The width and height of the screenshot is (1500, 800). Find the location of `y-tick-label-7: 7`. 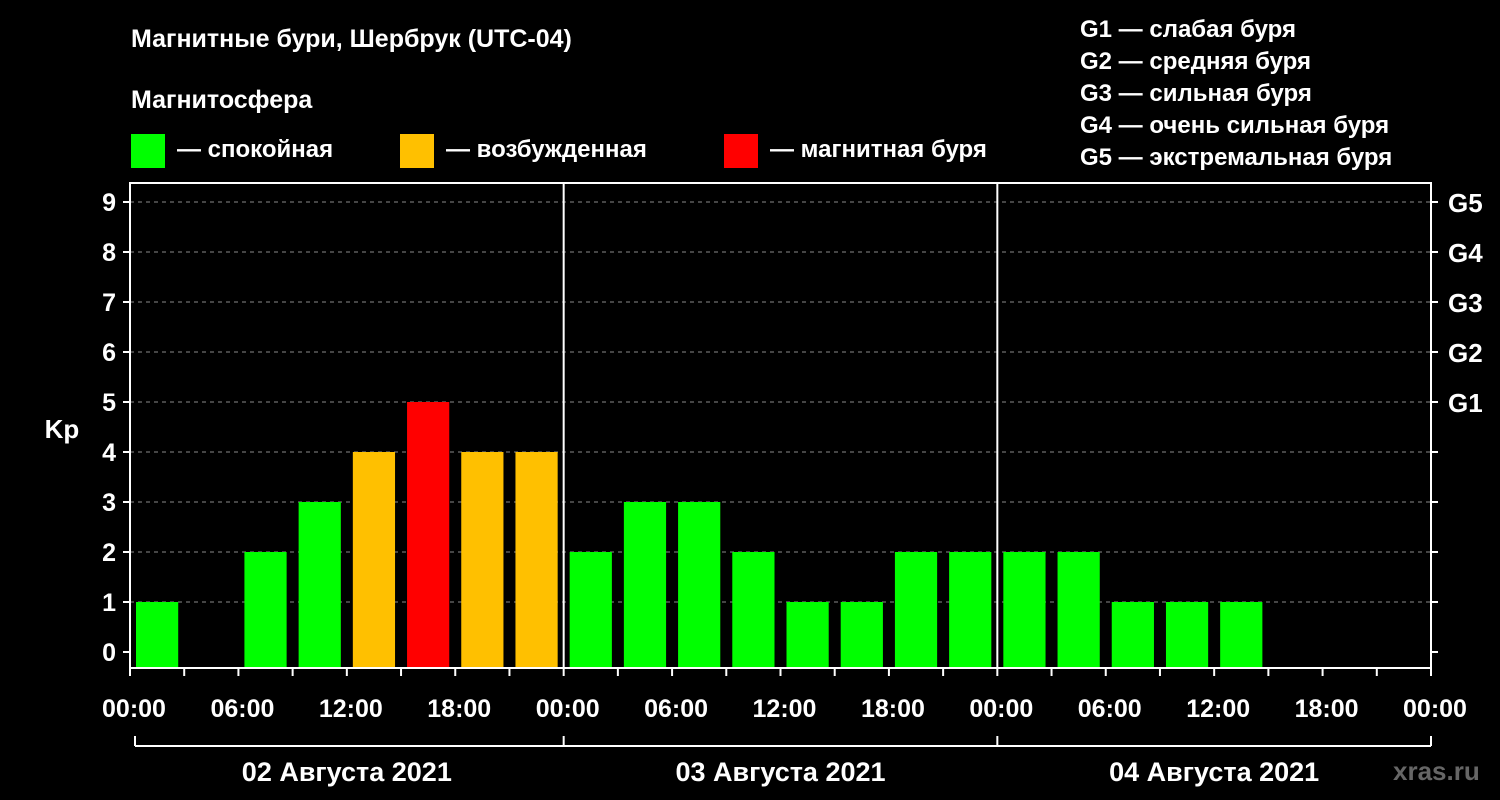

y-tick-label-7: 7 is located at coordinates (109, 303).